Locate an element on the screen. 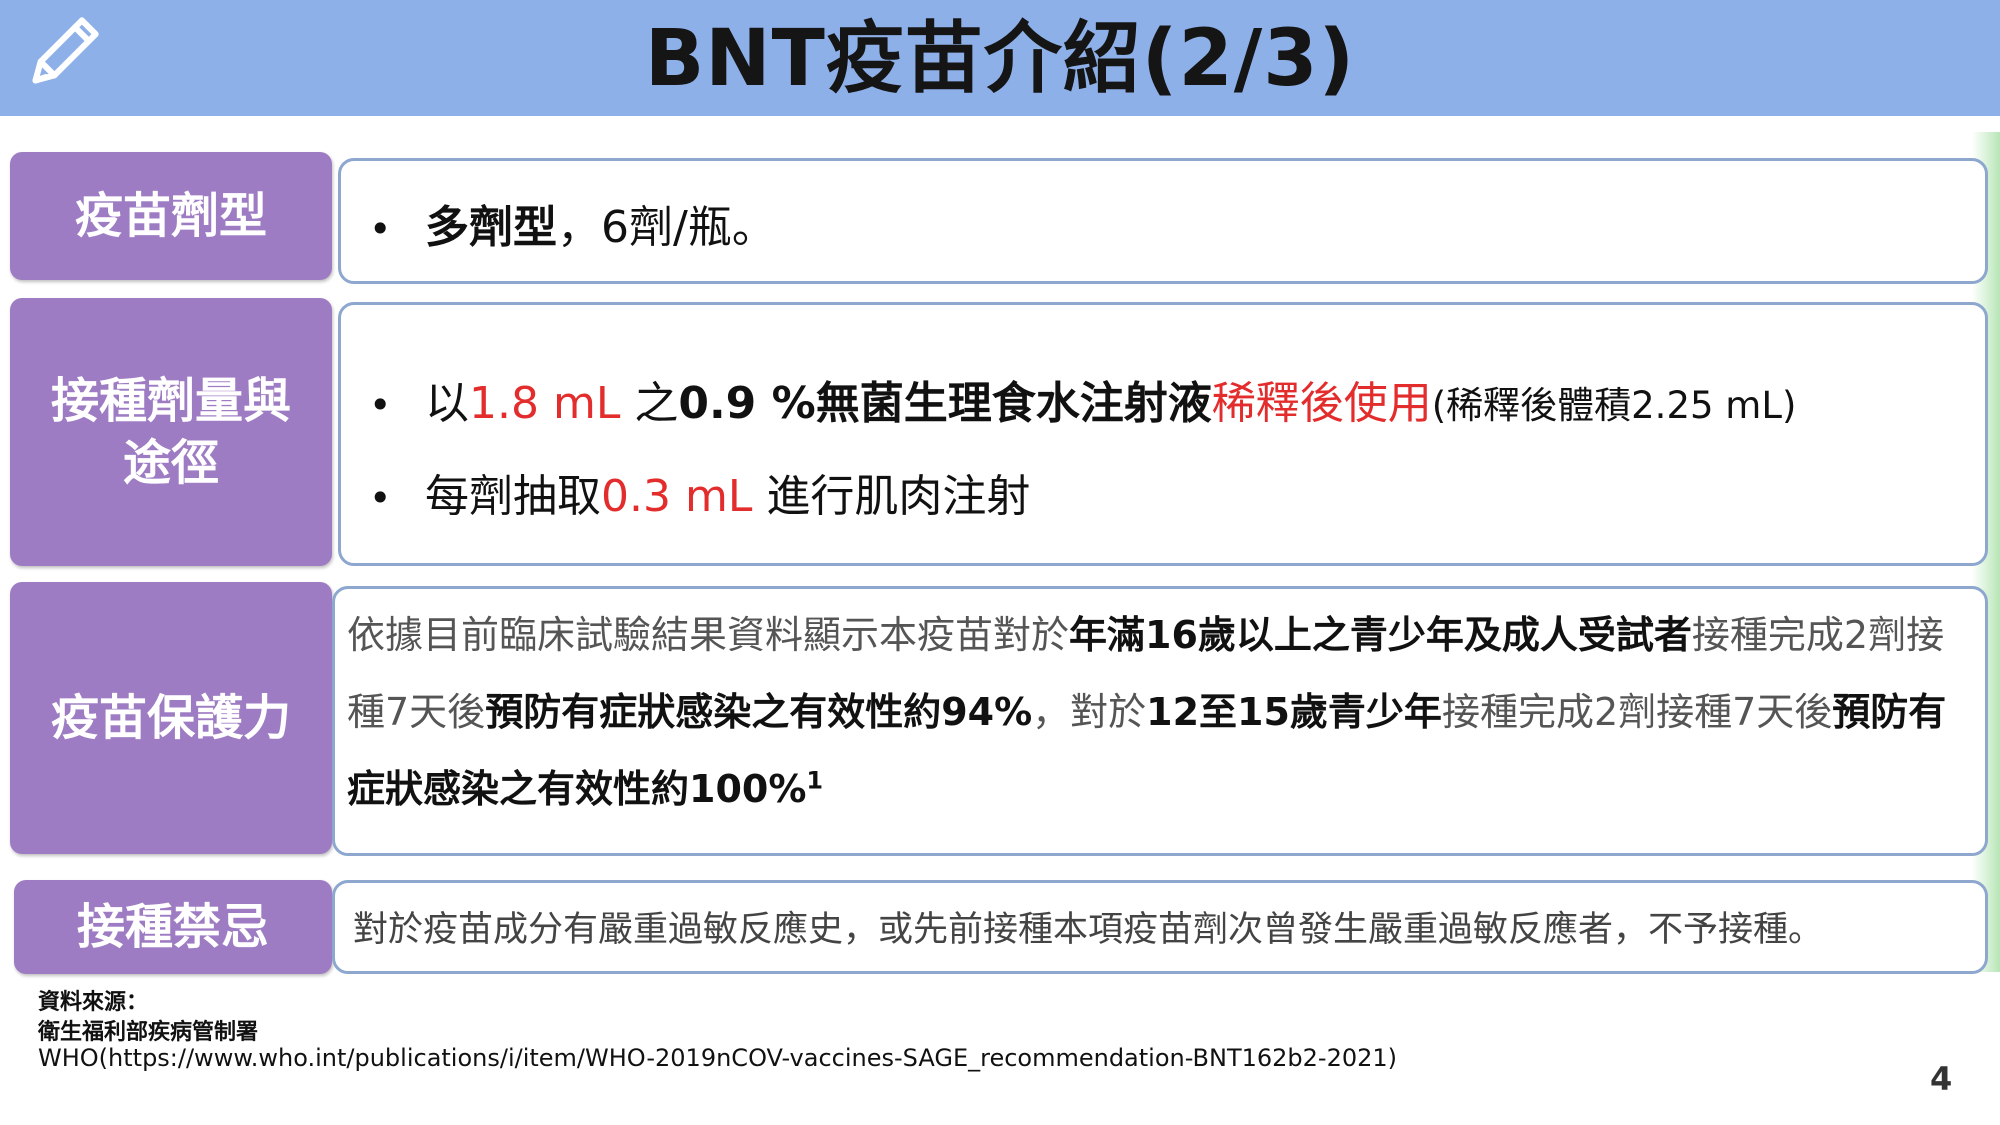 This screenshot has width=2000, height=1125. dosage-line-2: • 每劑抽取0.3 mL 進行肌肉注射 is located at coordinates (700, 496).